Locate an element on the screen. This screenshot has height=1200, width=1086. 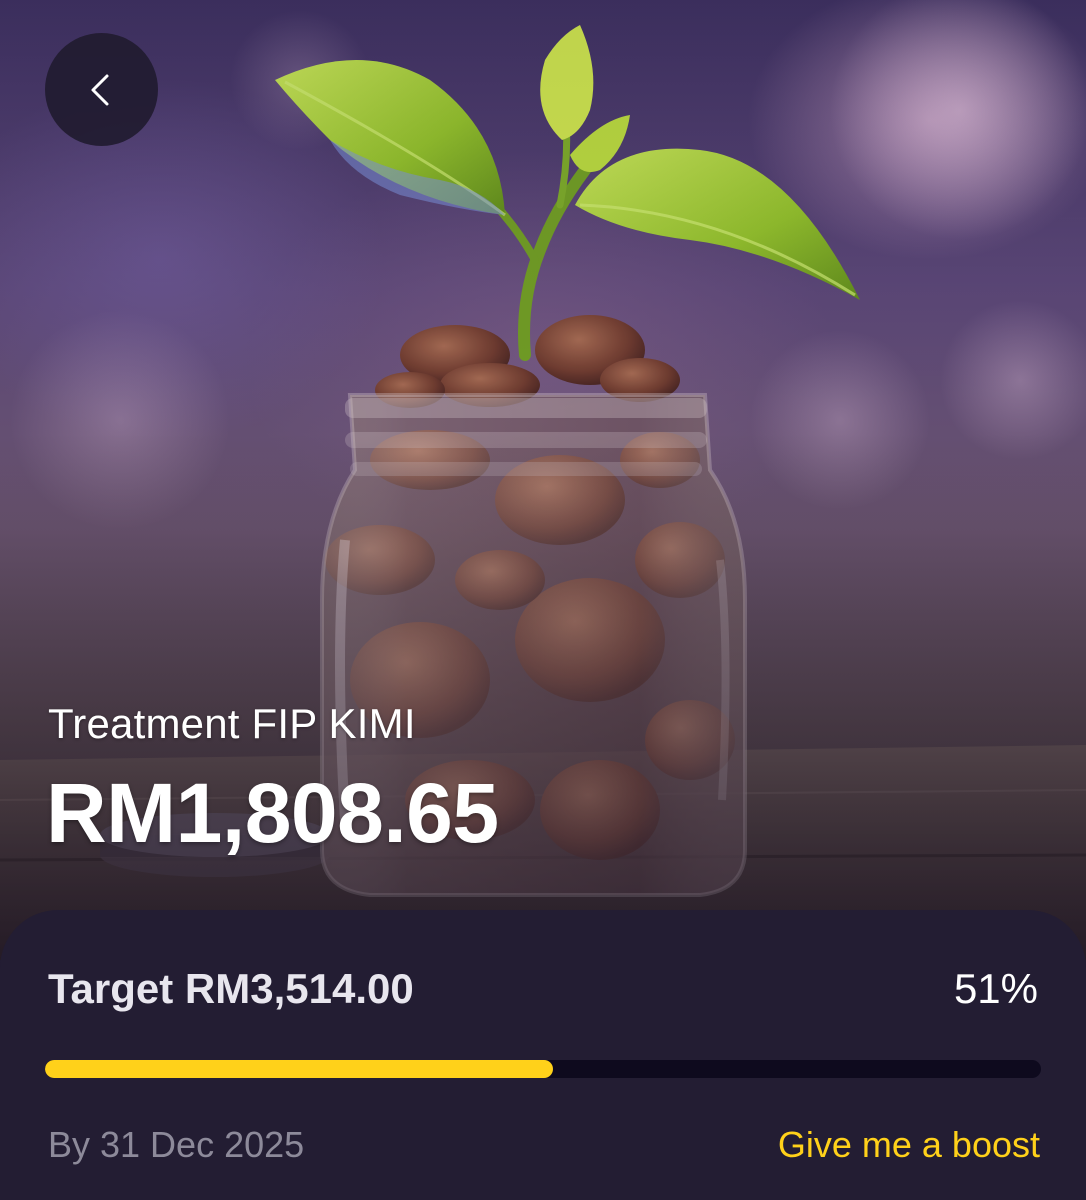
chevron-left-icon is located at coordinates (99, 89).